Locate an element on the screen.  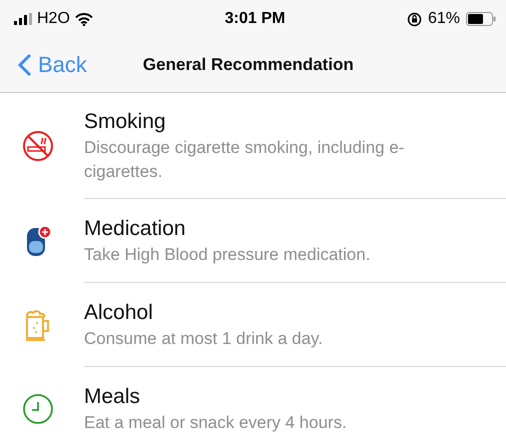
wifi-icon is located at coordinates (83, 19).